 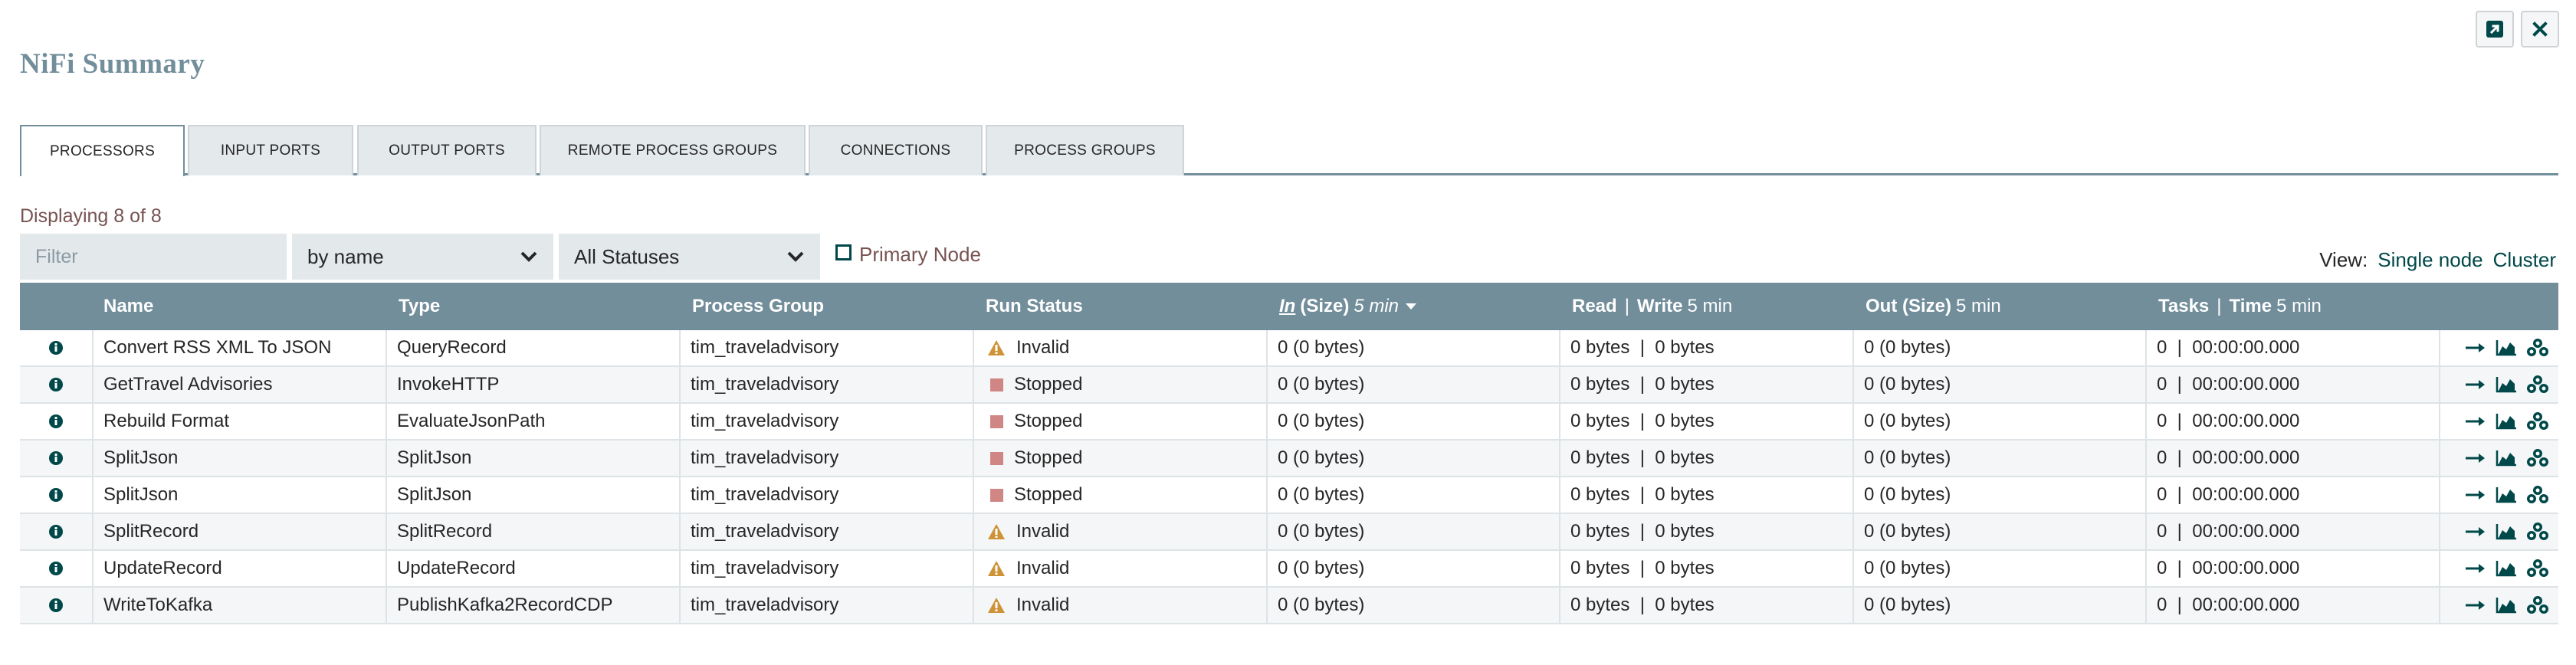 I want to click on tab-process-groups: Process Groups, so click(x=1085, y=150).